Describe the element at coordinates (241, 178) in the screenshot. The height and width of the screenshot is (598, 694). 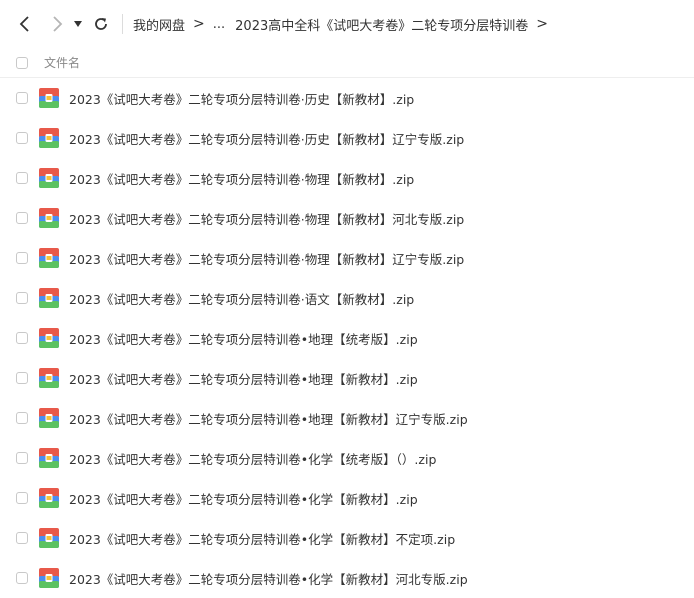
I see `file-name: 2023《试吧大考卷》二轮专项分层特训卷·物理【新教材】.zip` at that location.